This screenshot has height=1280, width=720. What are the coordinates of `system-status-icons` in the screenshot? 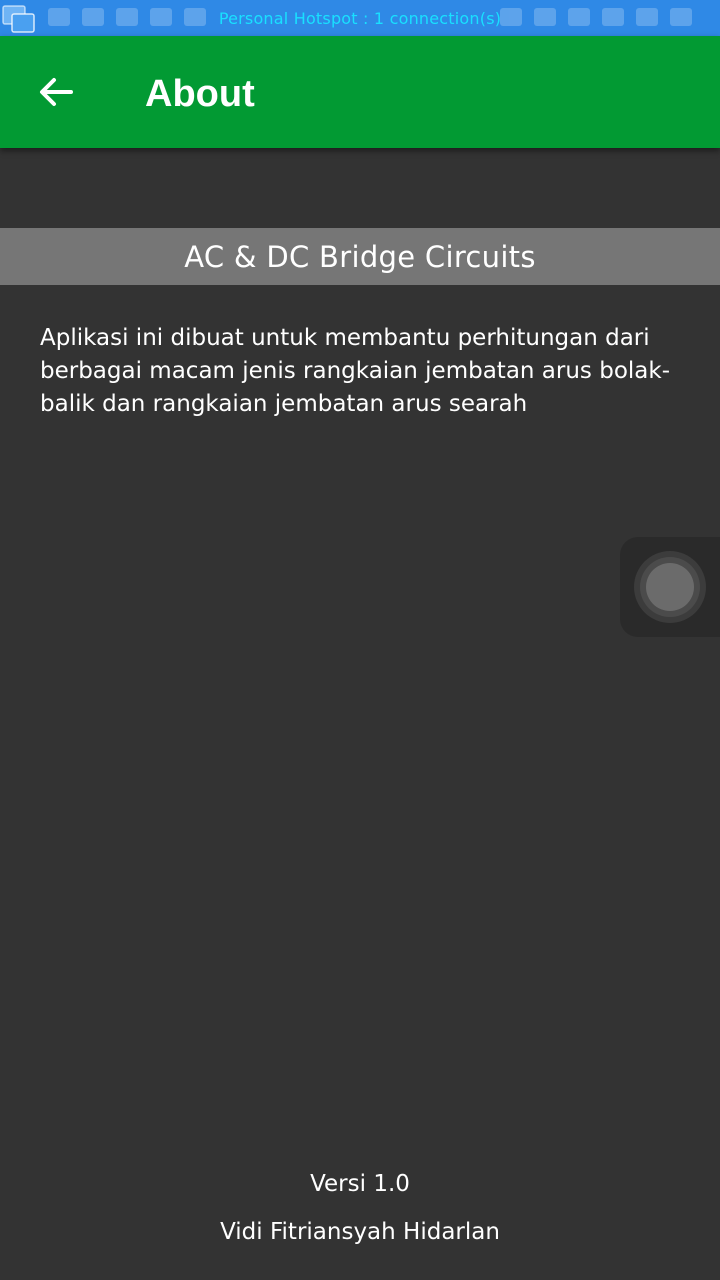 It's located at (596, 18).